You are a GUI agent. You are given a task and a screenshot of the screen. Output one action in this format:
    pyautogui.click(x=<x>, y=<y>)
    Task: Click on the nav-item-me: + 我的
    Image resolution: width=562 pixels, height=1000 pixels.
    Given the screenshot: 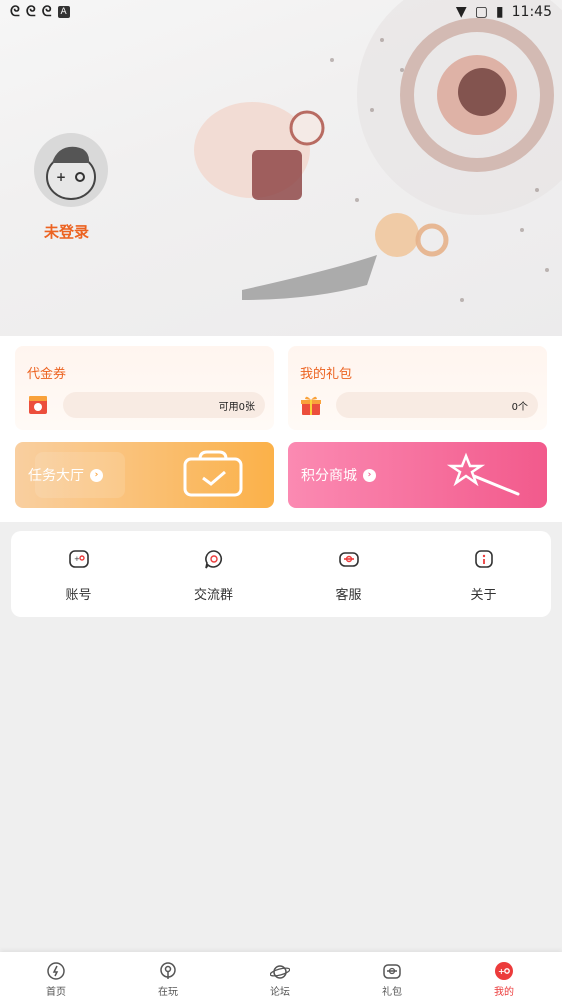 What is the action you would take?
    pyautogui.click(x=504, y=976)
    